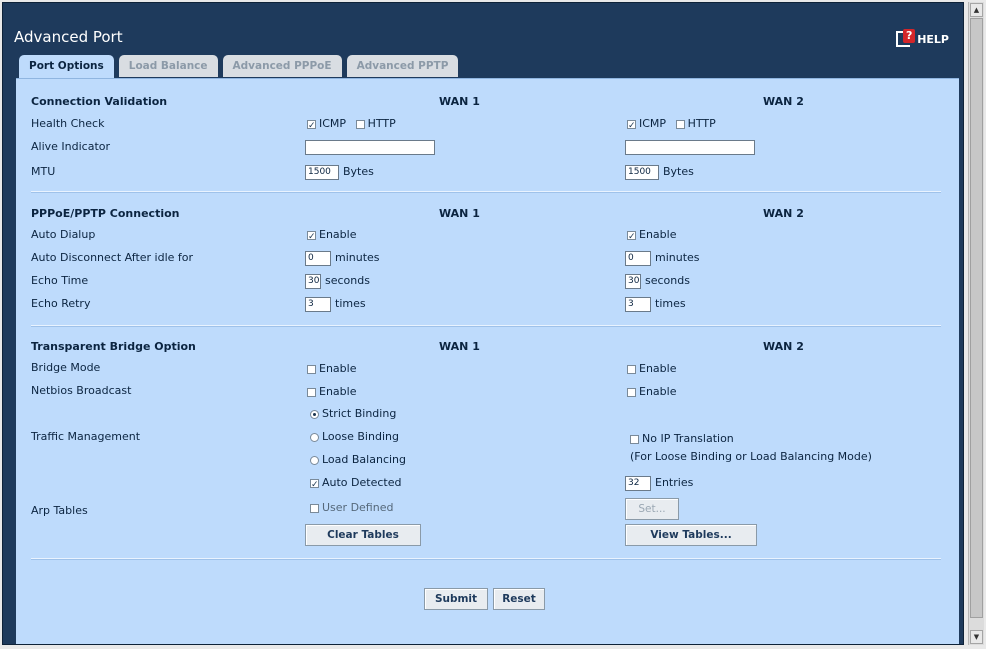 This screenshot has width=986, height=649. Describe the element at coordinates (670, 303) in the screenshot. I see `times-unit: times` at that location.